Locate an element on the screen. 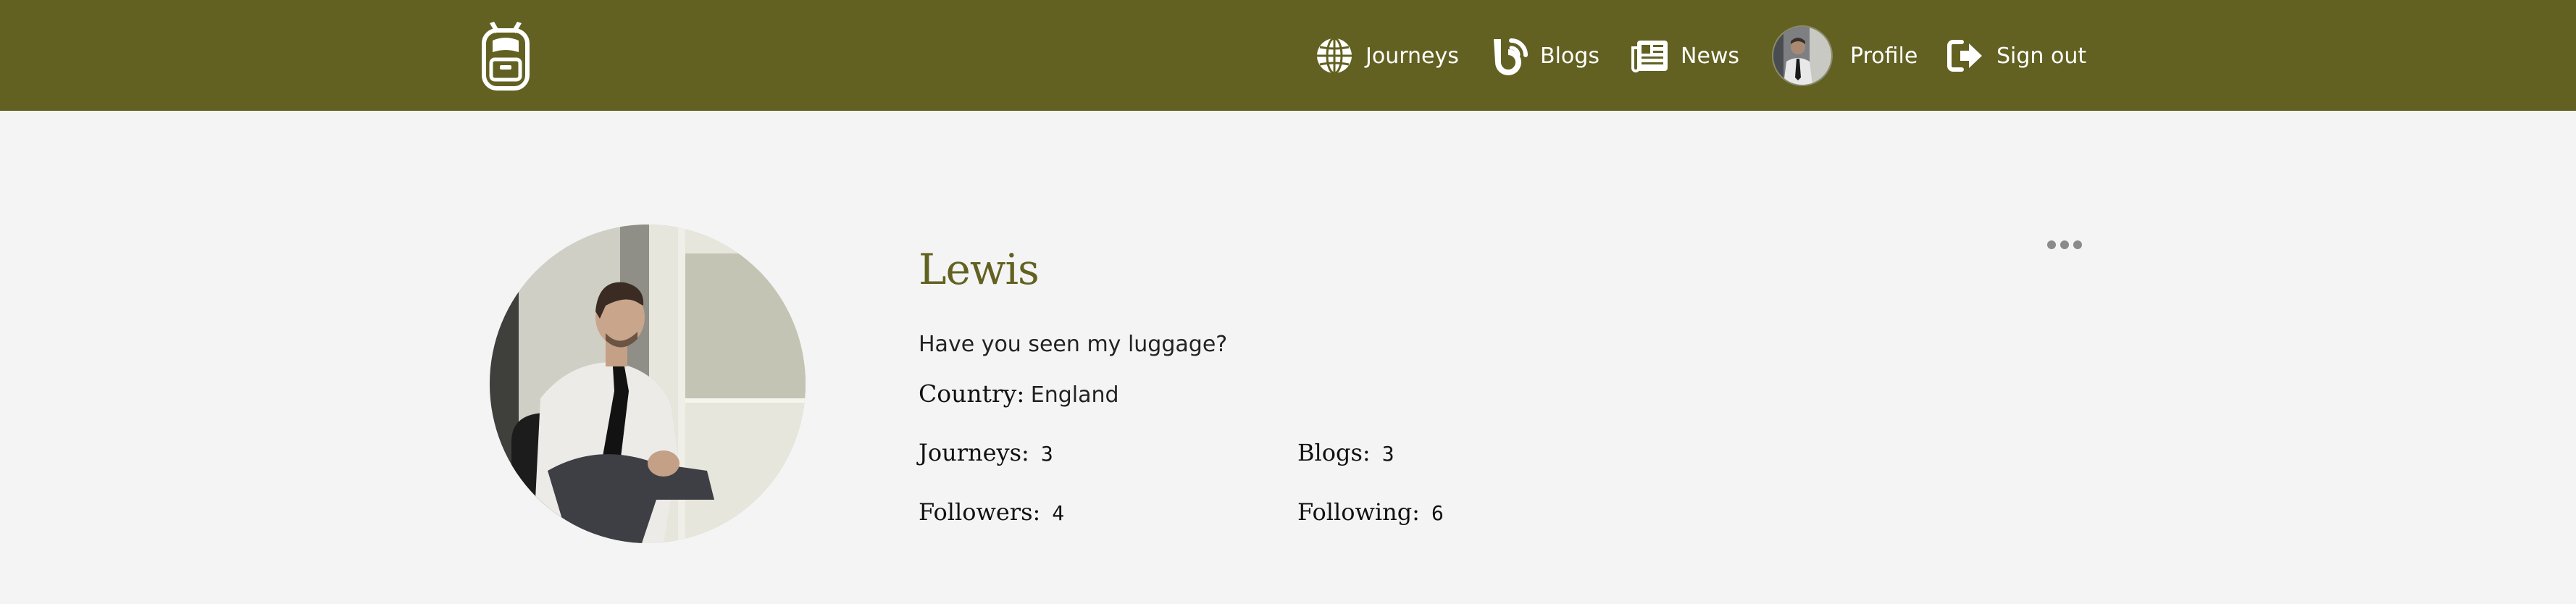  stat-journeys: Journeys: 3 is located at coordinates (986, 452).